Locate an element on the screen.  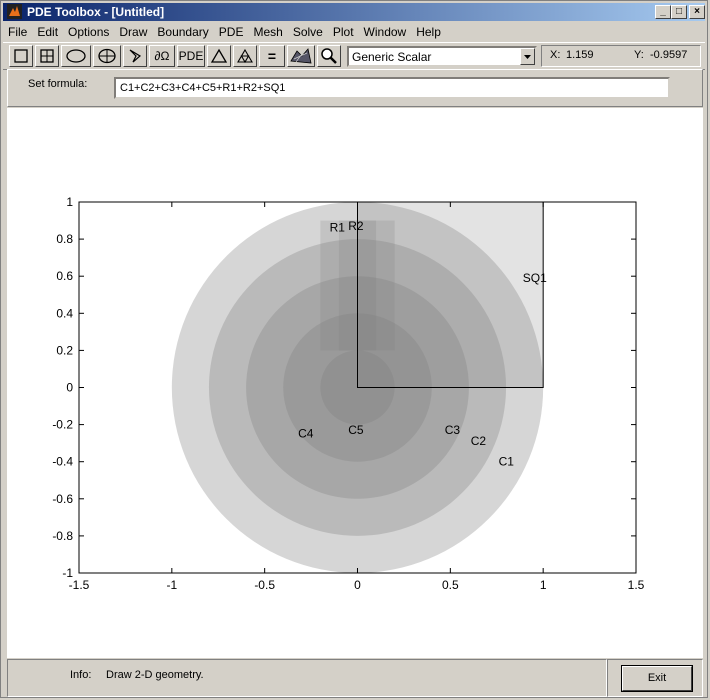
centered-rectangle-icon is located at coordinates (47, 56).